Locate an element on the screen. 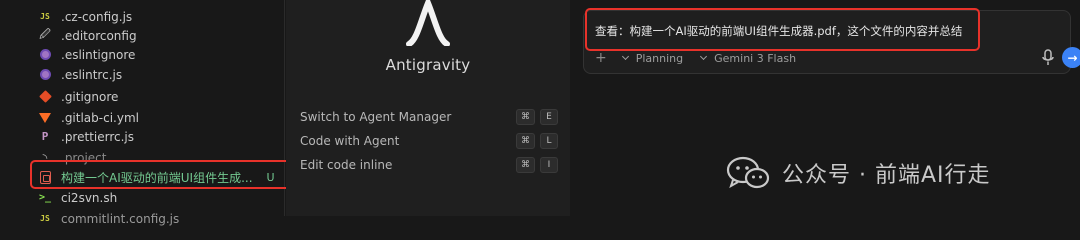 This screenshot has width=1080, height=240. mode-dropdown: Planning is located at coordinates (652, 58).